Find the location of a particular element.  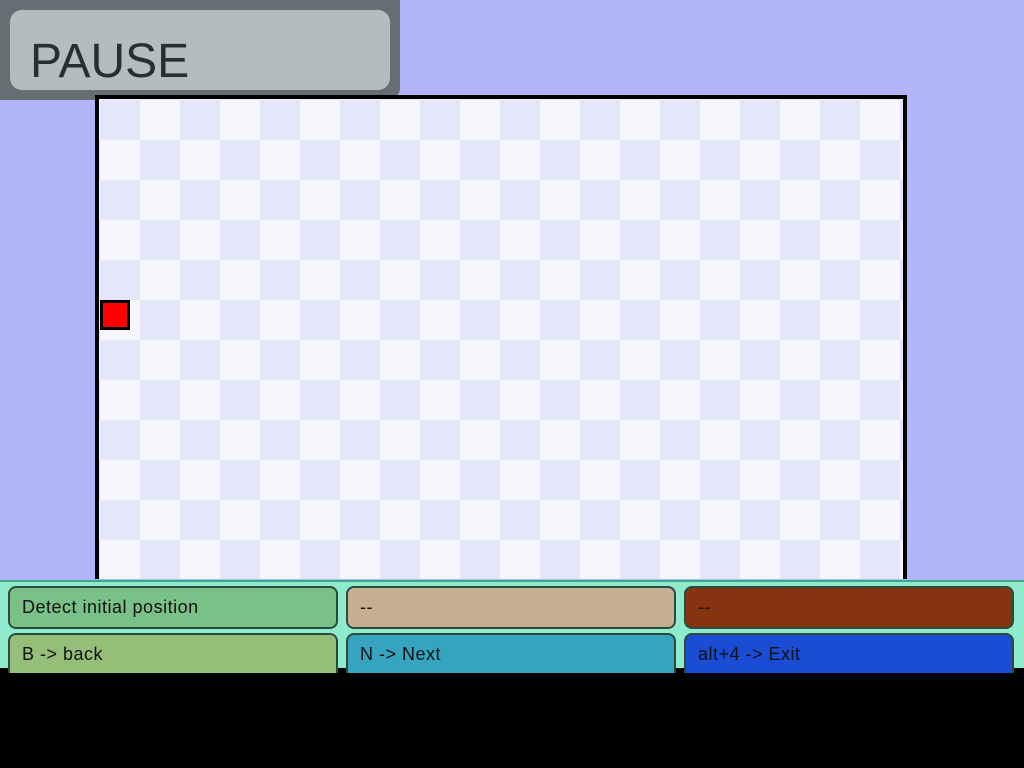

pause-title: PAUSE is located at coordinates (110, 61).